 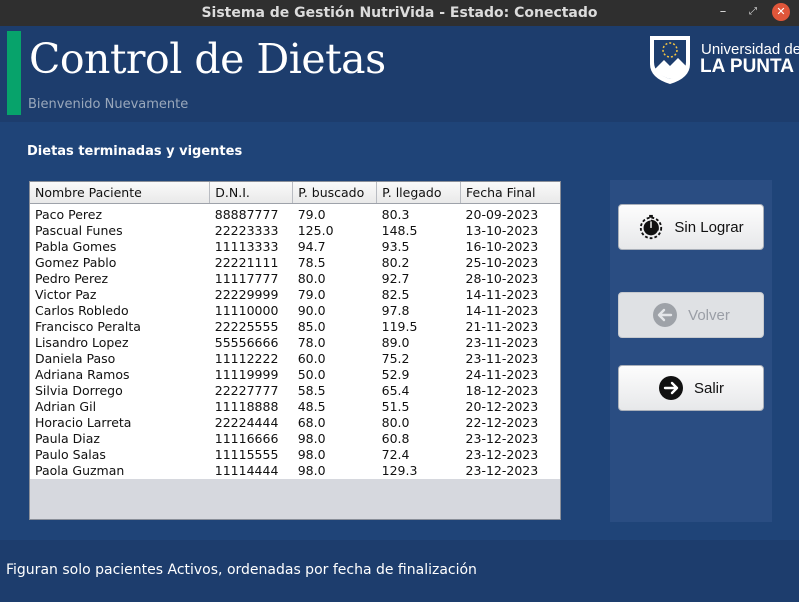 I want to click on table-row: Adriana Ramos 11119999 50.0 52.9 24-11-2023, so click(x=295, y=374).